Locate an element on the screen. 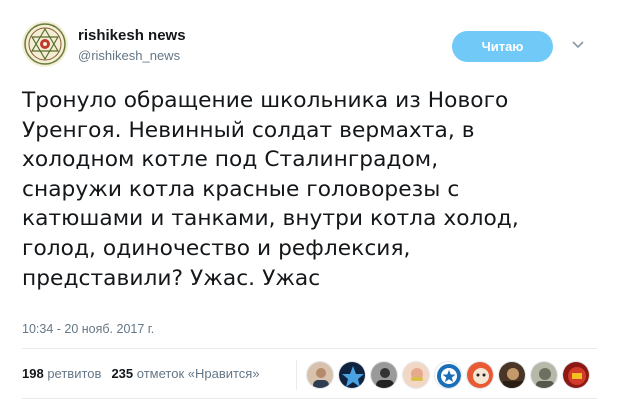  red-cartoon-avatar-icon is located at coordinates (480, 375).